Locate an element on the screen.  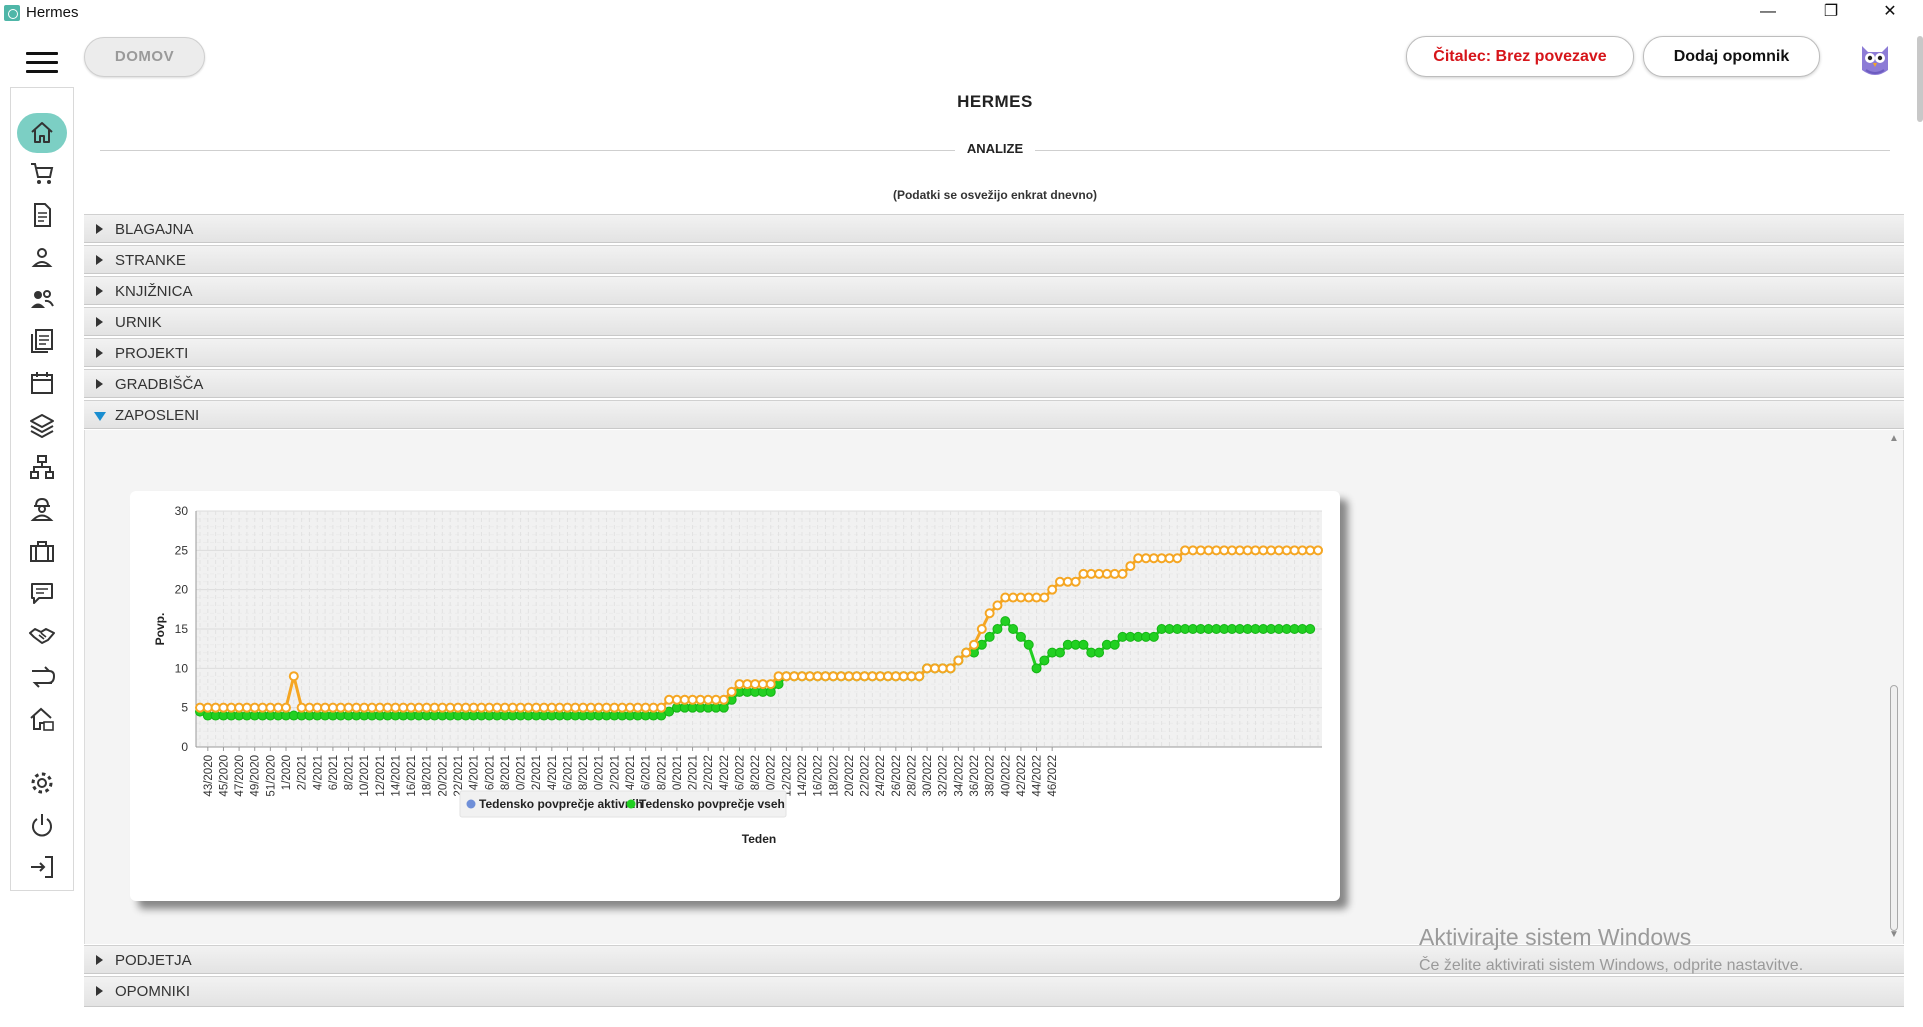
close-button: ✕ is located at coordinates (1890, 13).